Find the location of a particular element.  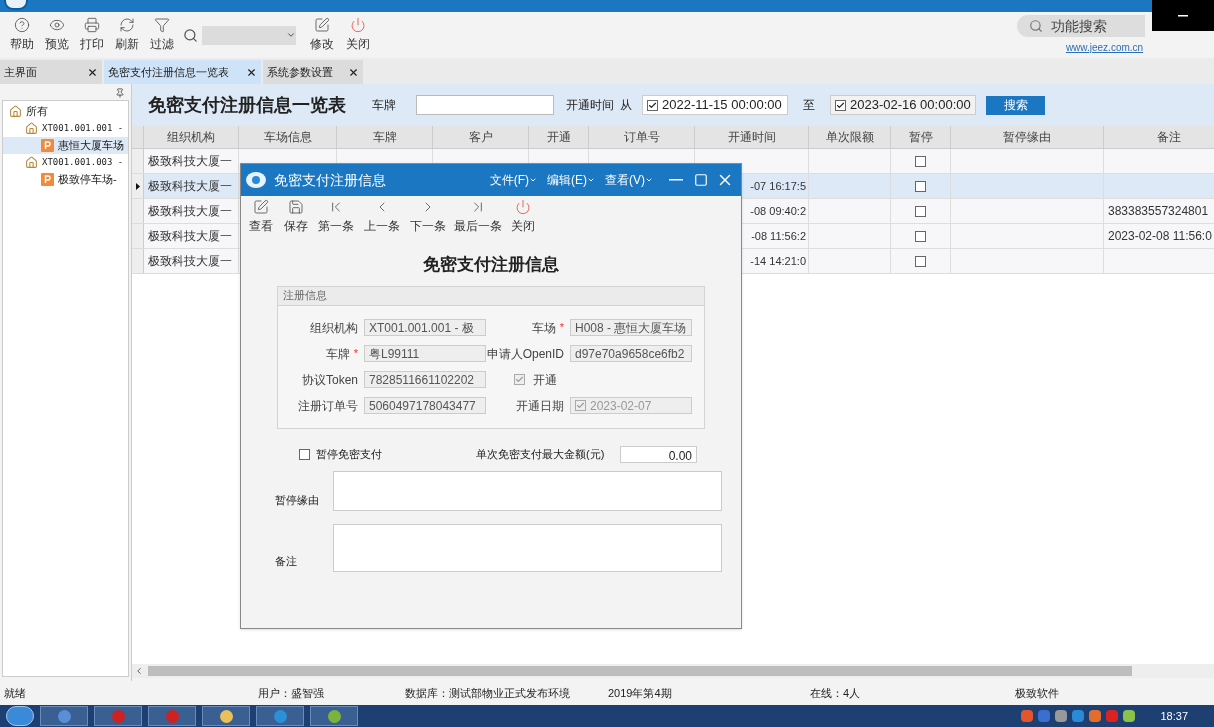

status-text: 极致软件 is located at coordinates (1037, 693).